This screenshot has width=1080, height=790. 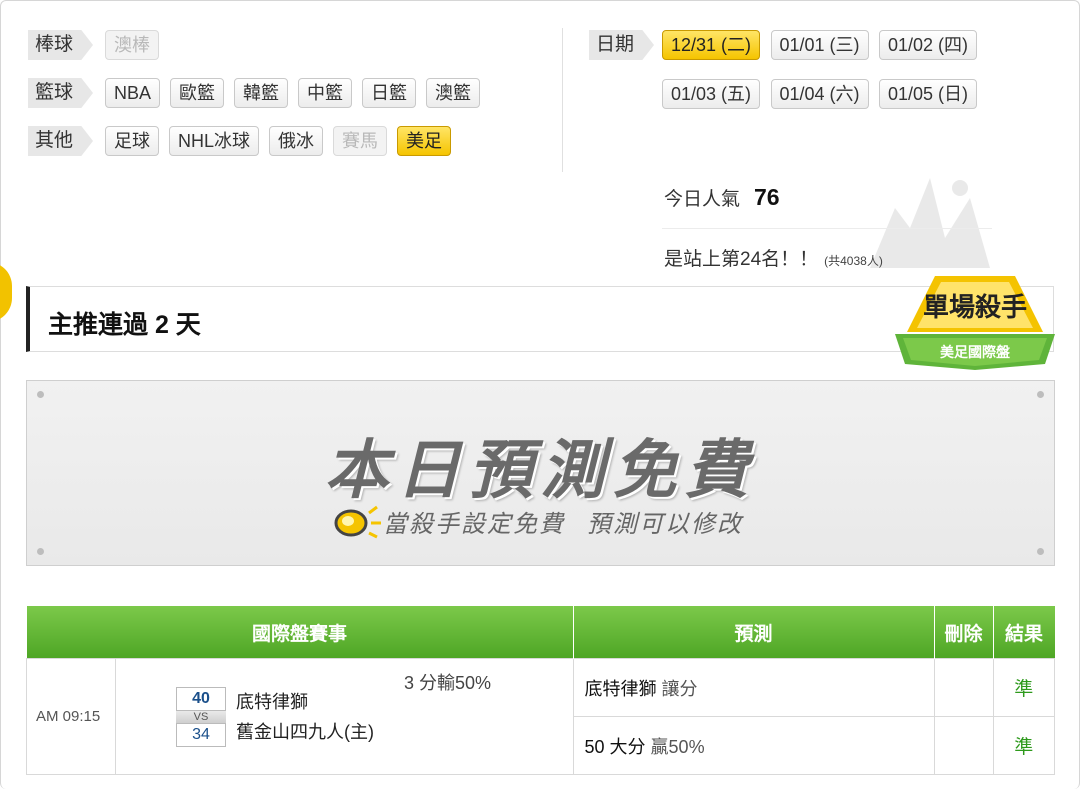 I want to click on killer-badge: 單場殺手 美足國際盤, so click(x=975, y=323).